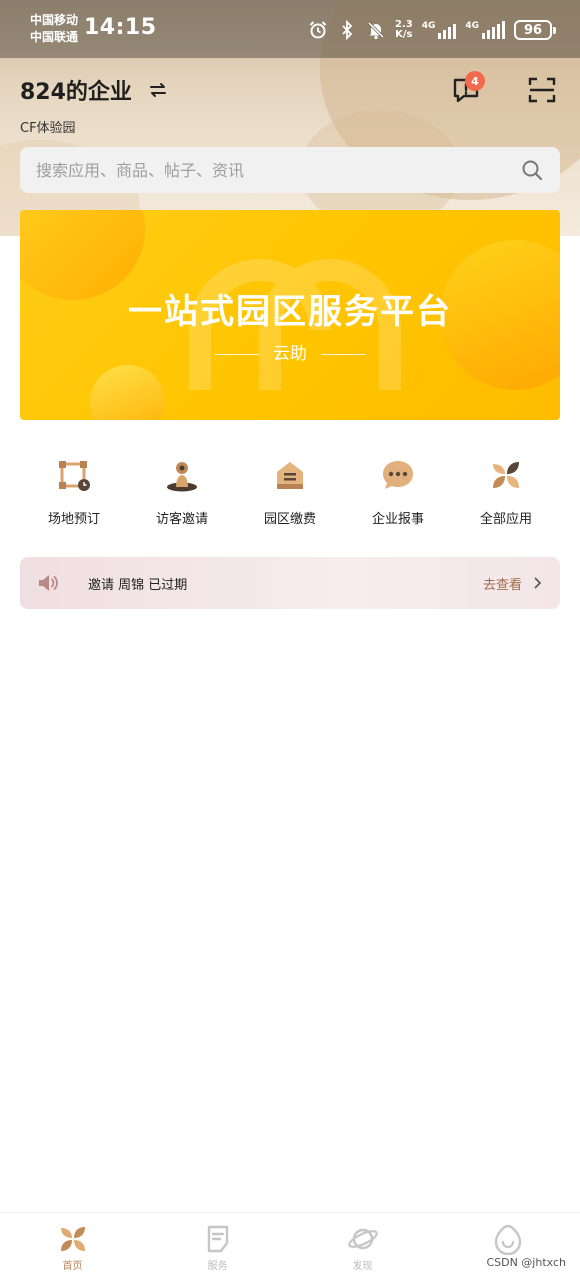 Image resolution: width=580 pixels, height=1279 pixels. Describe the element at coordinates (290, 475) in the screenshot. I see `park-payment-icon` at that location.